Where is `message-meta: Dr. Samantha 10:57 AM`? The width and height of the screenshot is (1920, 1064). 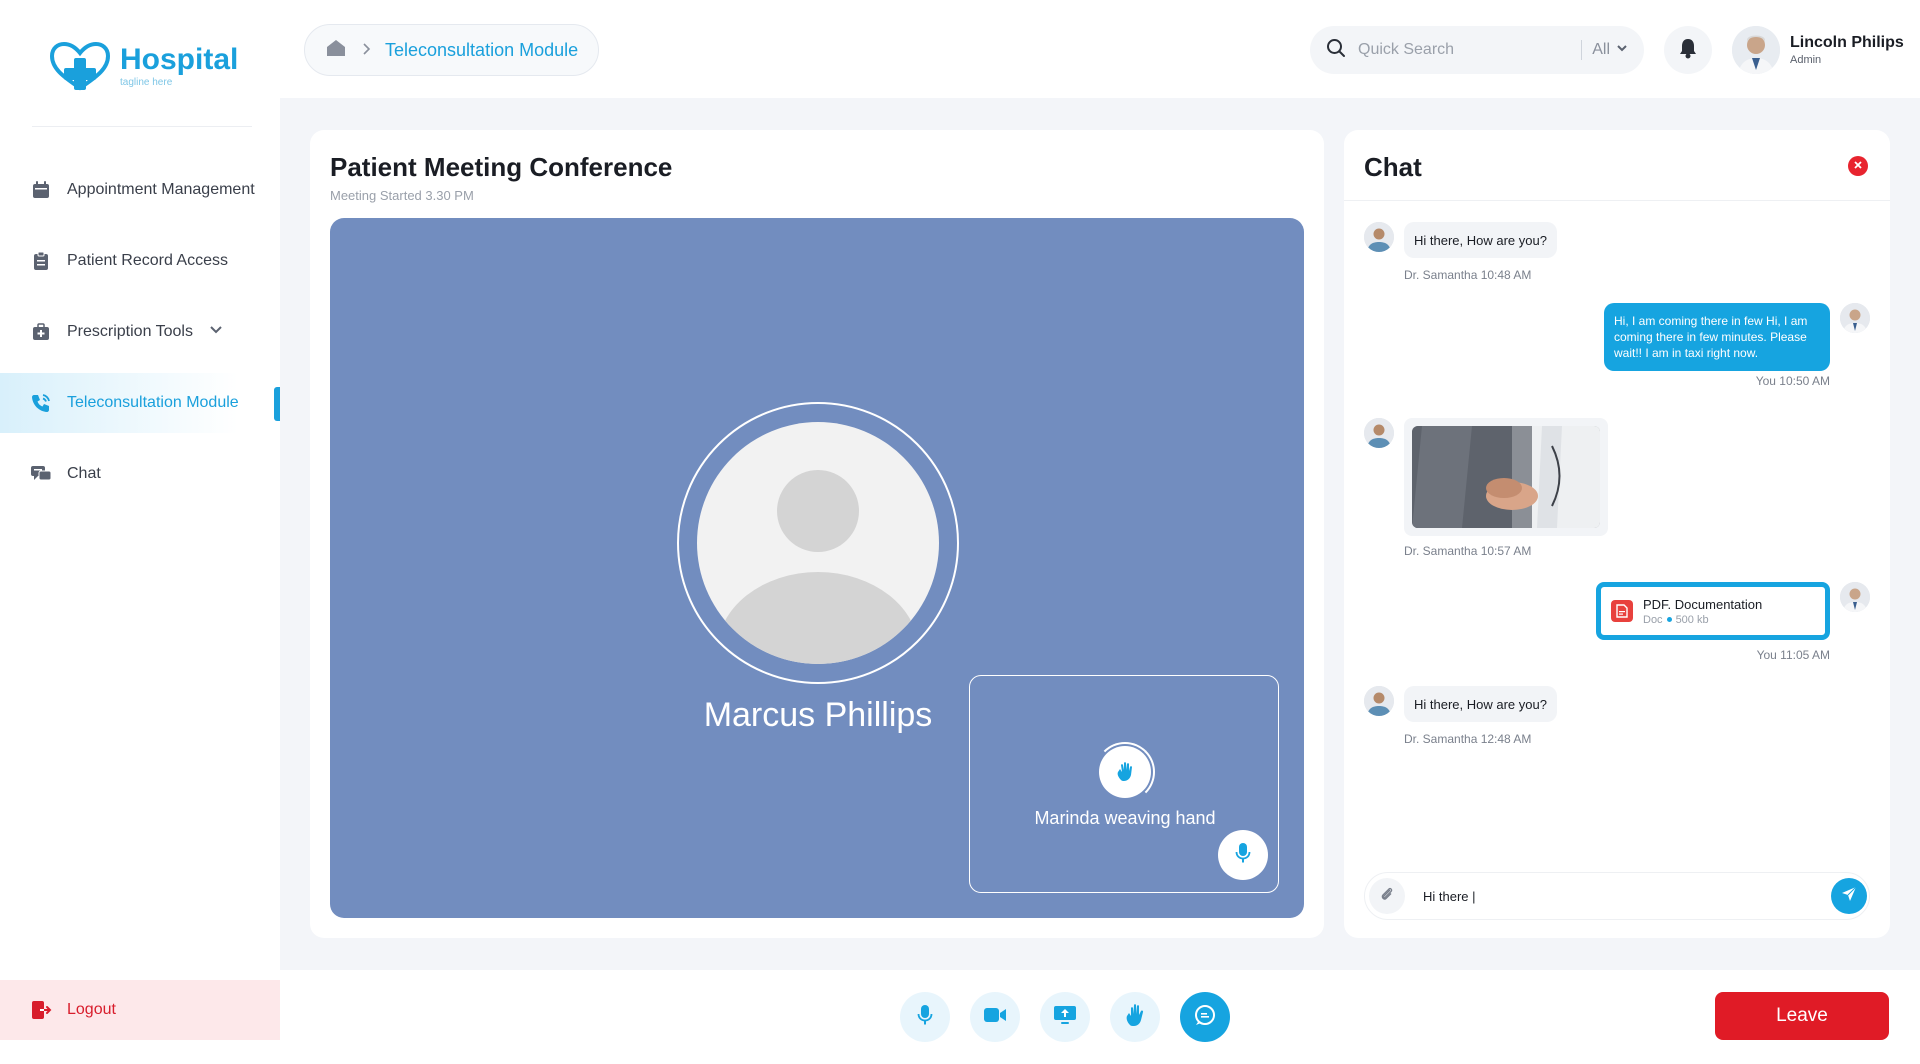
message-meta: Dr. Samantha 10:57 AM is located at coordinates (1468, 551).